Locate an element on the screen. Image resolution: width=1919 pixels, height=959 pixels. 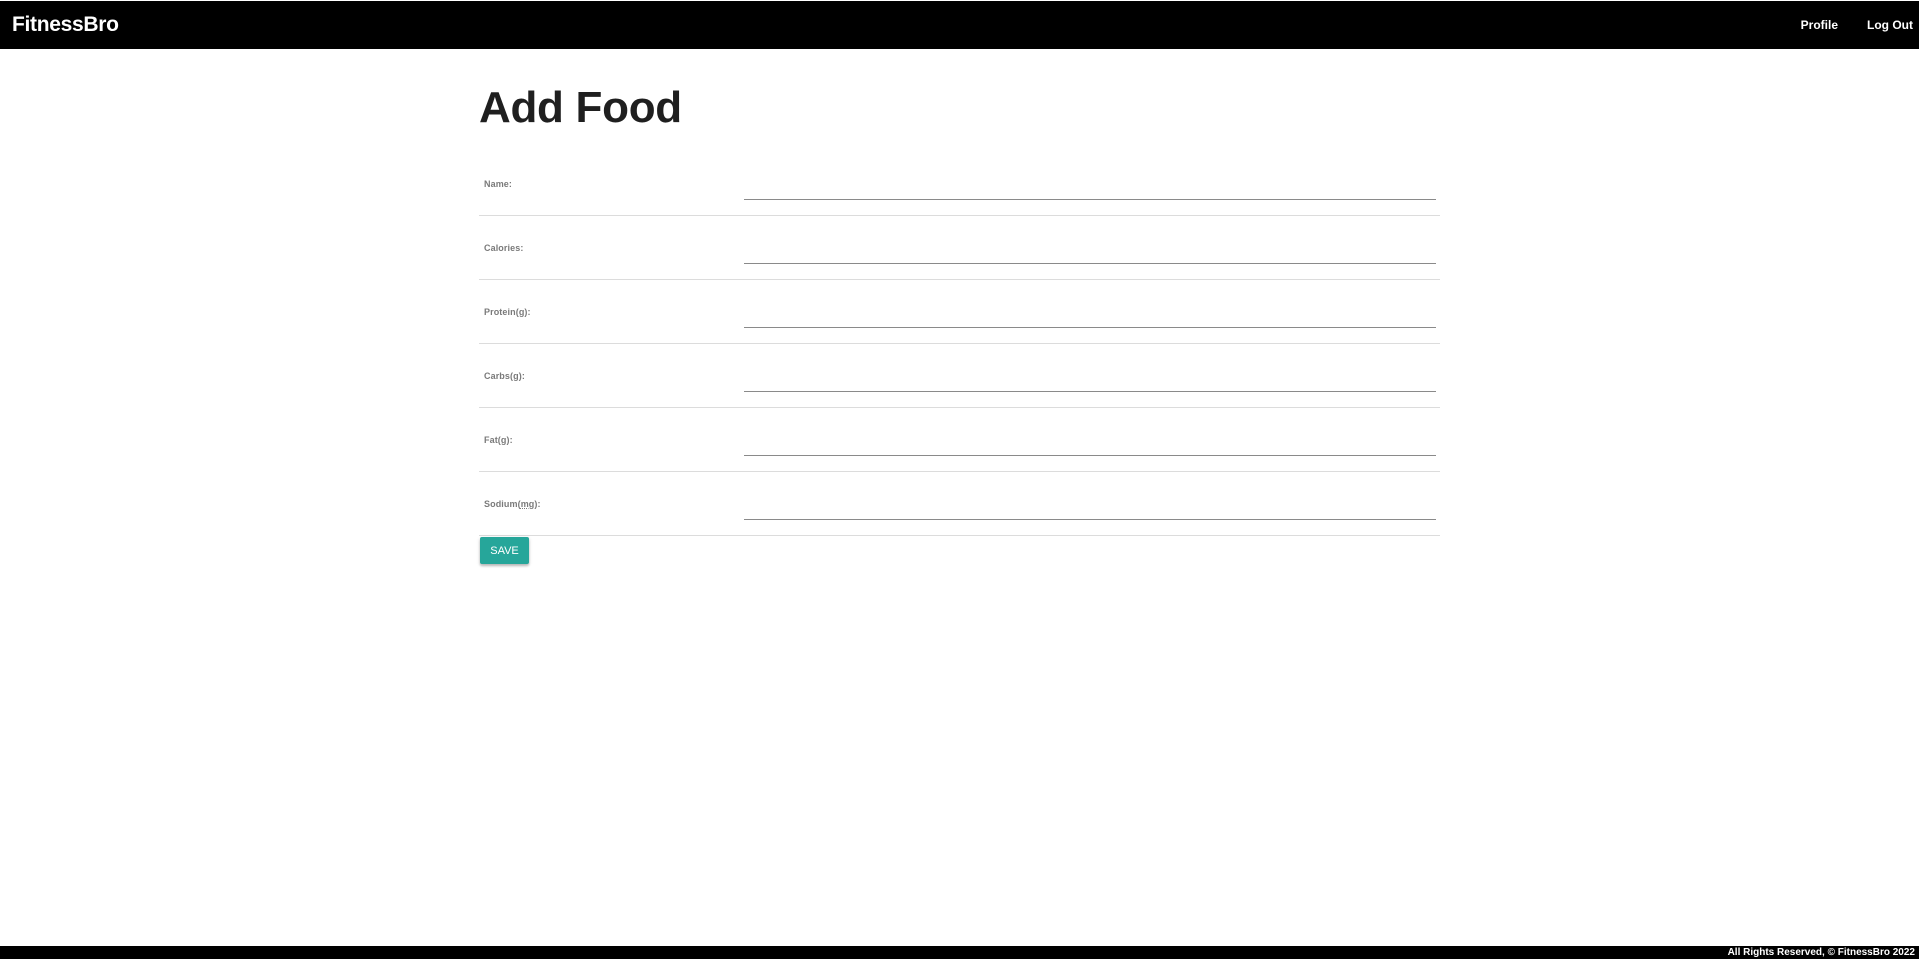
protein-input is located at coordinates (1090, 314).